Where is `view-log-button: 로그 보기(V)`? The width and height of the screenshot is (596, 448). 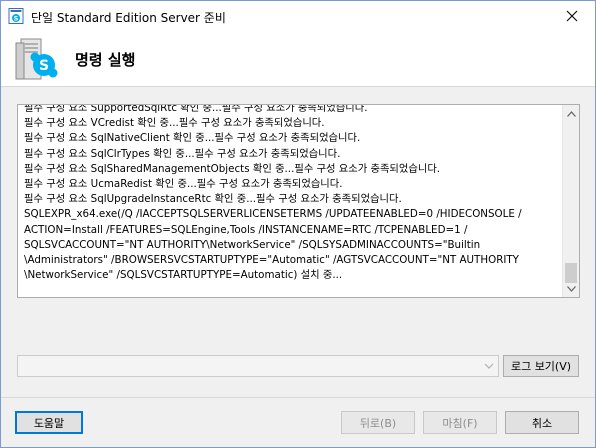 view-log-button: 로그 보기(V) is located at coordinates (541, 366).